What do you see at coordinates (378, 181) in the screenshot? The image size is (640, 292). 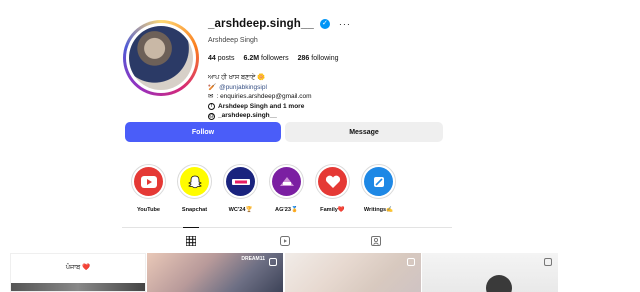 I see `pen-icon` at bounding box center [378, 181].